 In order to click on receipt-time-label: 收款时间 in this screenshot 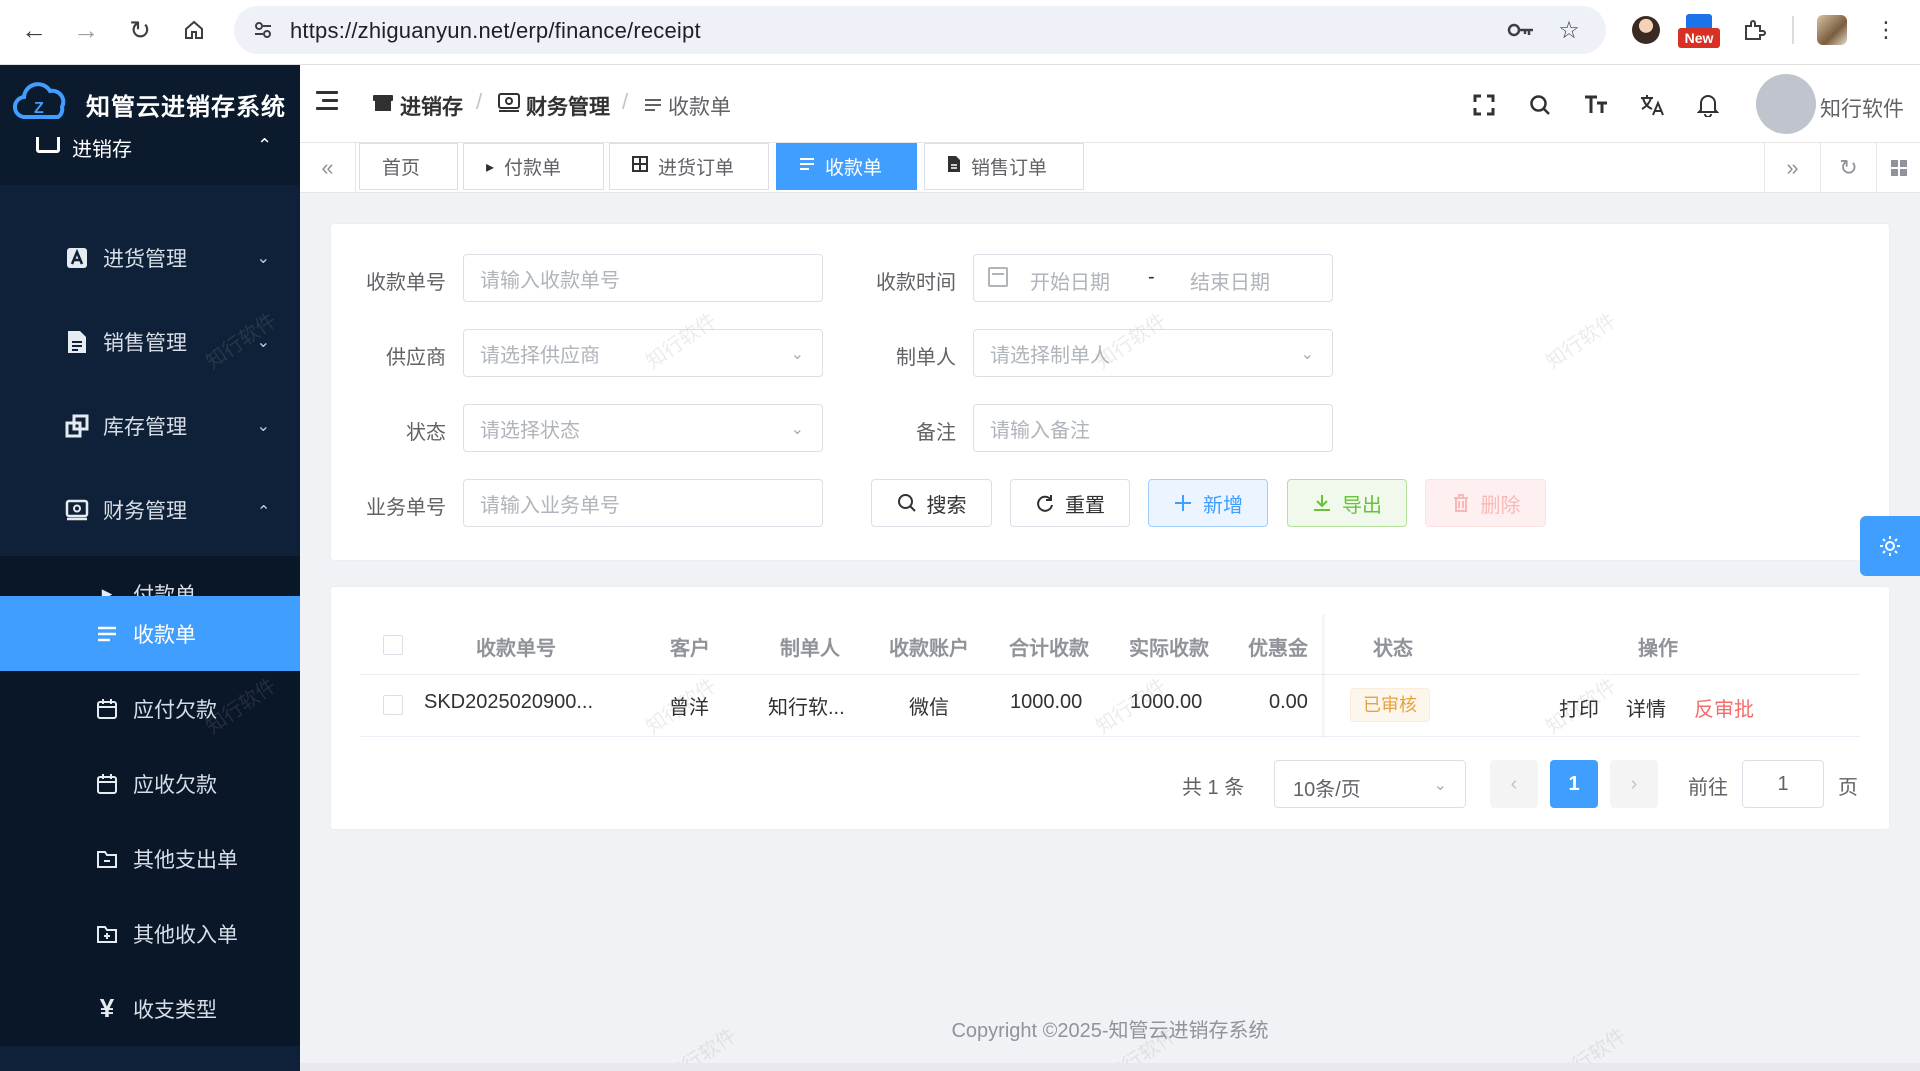, I will do `click(916, 283)`.